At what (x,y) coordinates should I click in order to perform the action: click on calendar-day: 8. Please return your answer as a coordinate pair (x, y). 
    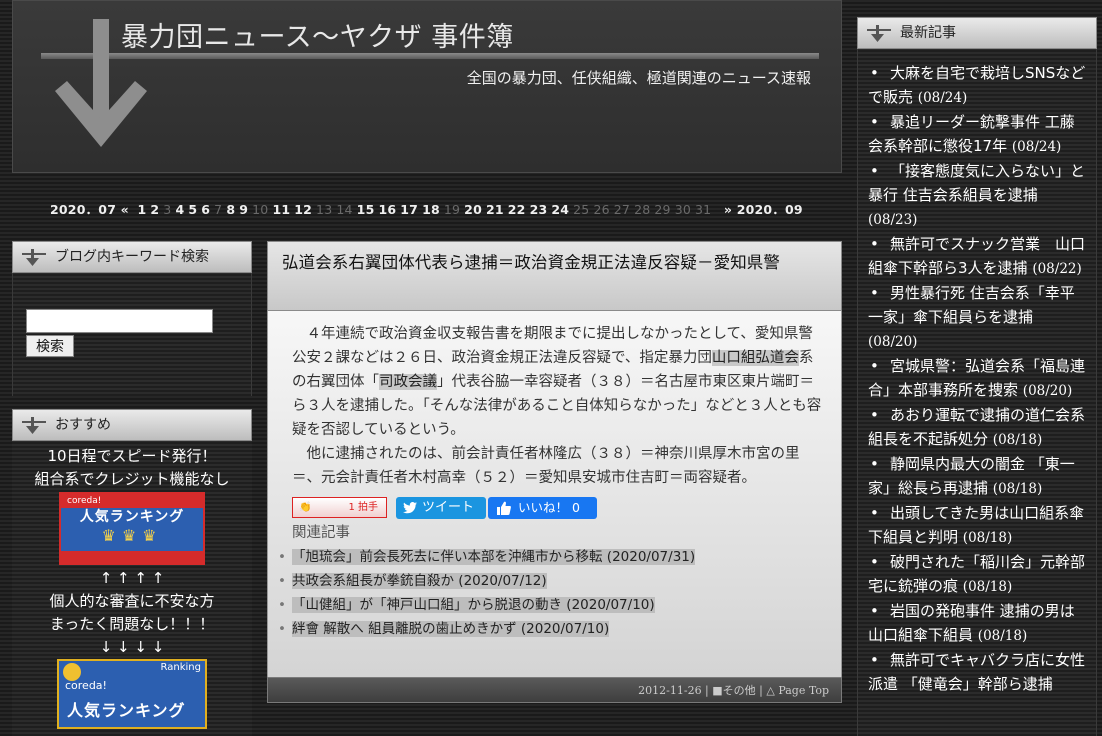
    Looking at the image, I should click on (230, 209).